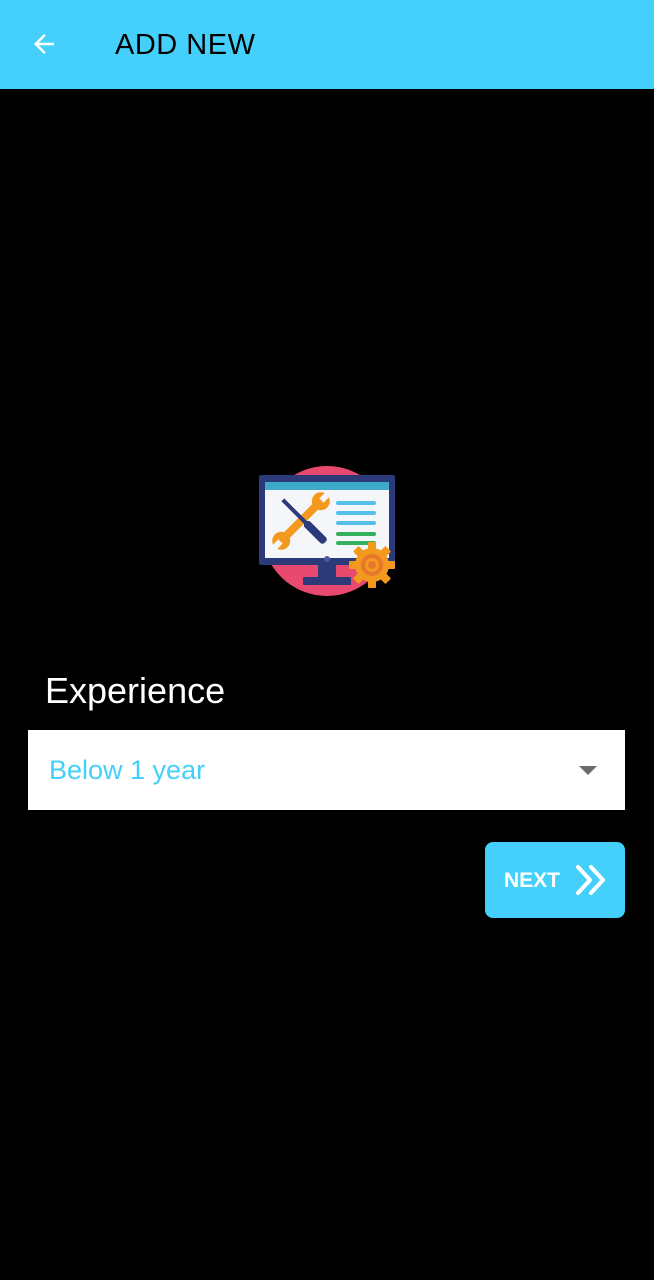 The height and width of the screenshot is (1280, 654). I want to click on experience-label: Experience, so click(135, 690).